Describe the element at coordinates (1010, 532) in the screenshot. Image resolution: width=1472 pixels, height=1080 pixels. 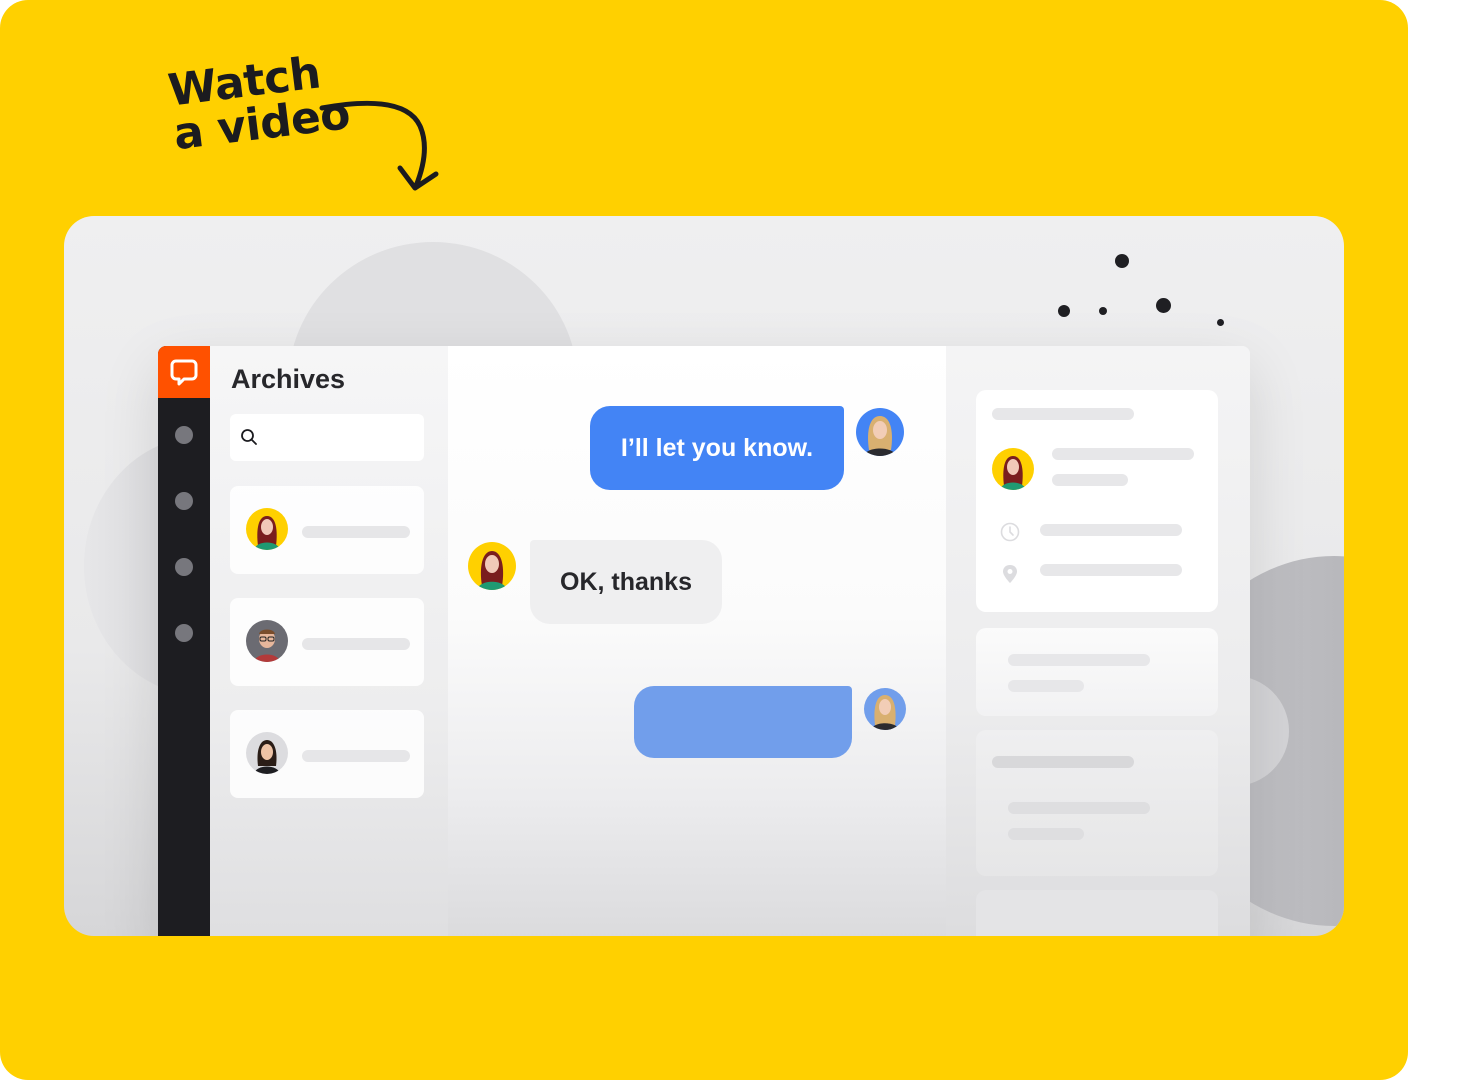
I see `clock-icon` at that location.